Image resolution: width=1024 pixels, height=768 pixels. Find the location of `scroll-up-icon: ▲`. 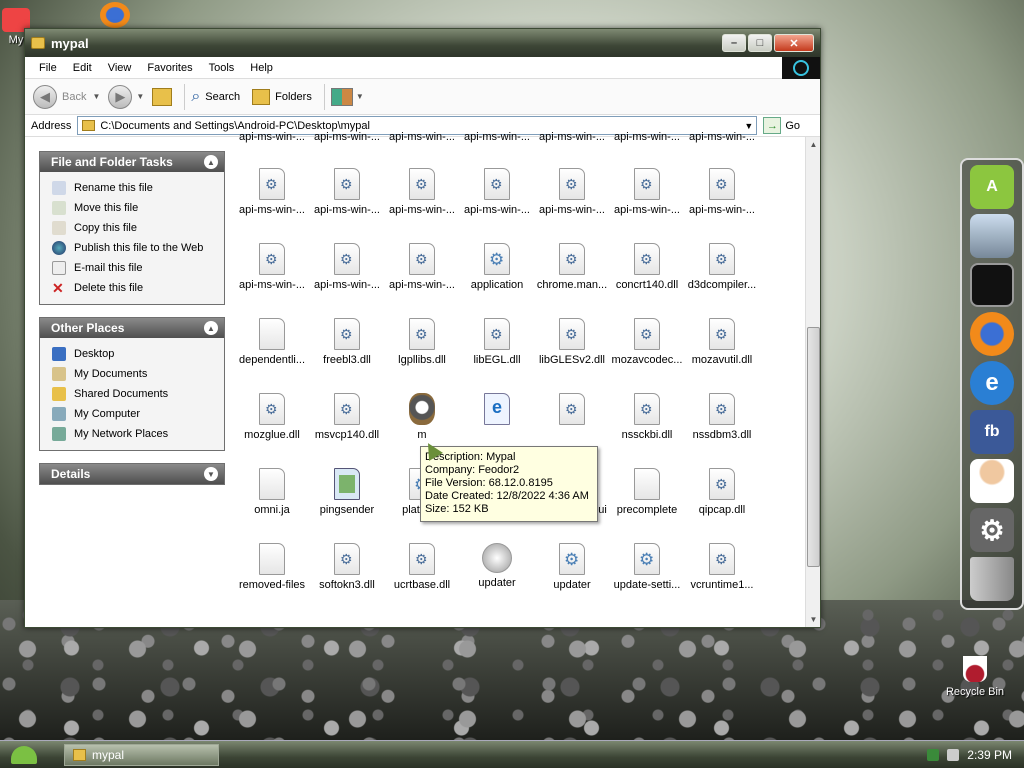

scroll-up-icon: ▲ is located at coordinates (813, 144).